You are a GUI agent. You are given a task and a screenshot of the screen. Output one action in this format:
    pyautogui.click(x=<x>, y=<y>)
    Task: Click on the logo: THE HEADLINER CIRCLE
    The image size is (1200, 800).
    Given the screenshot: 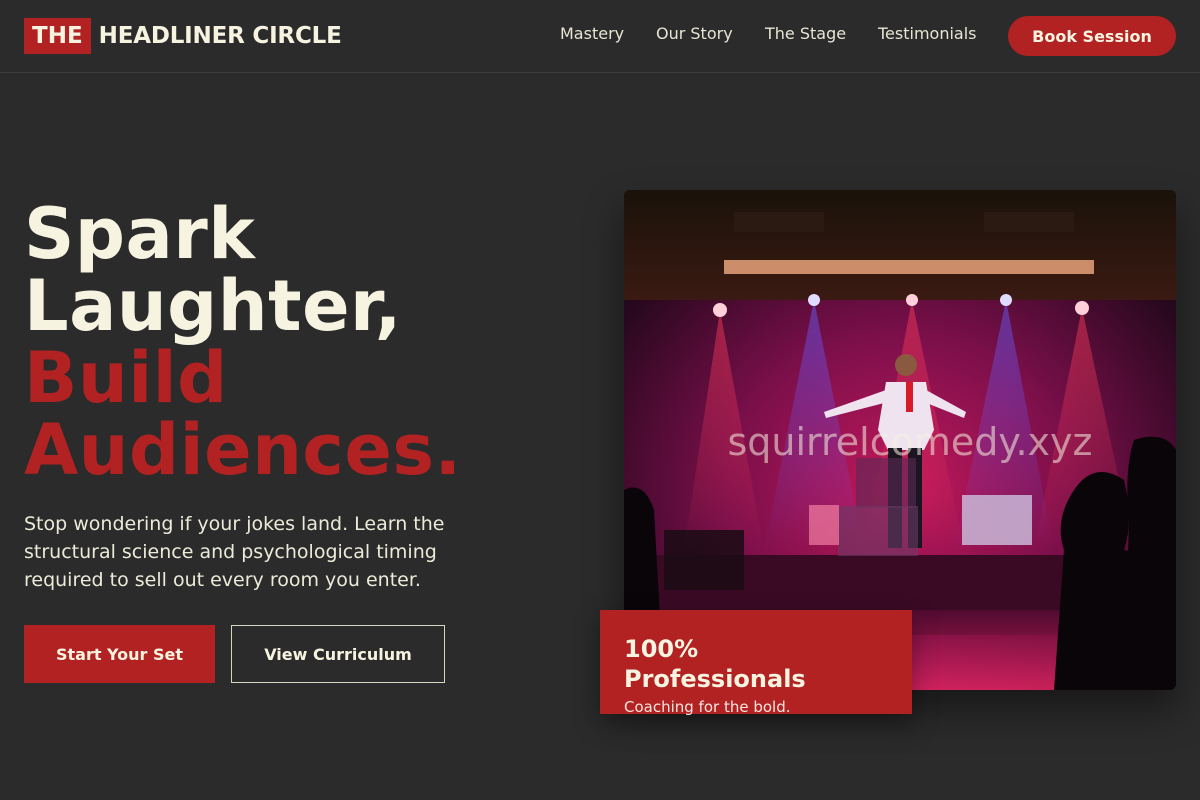 What is the action you would take?
    pyautogui.click(x=183, y=36)
    